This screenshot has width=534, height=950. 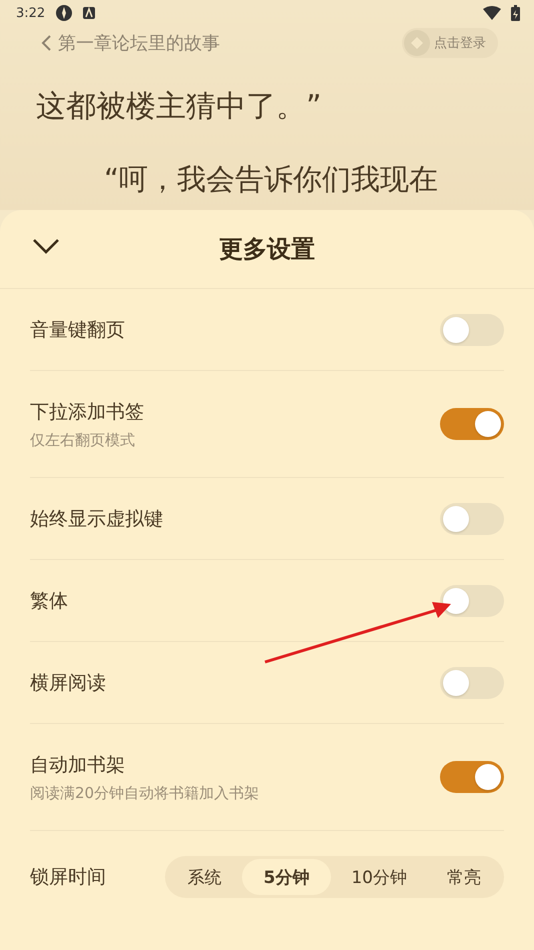 What do you see at coordinates (46, 246) in the screenshot?
I see `chevron-down-icon` at bounding box center [46, 246].